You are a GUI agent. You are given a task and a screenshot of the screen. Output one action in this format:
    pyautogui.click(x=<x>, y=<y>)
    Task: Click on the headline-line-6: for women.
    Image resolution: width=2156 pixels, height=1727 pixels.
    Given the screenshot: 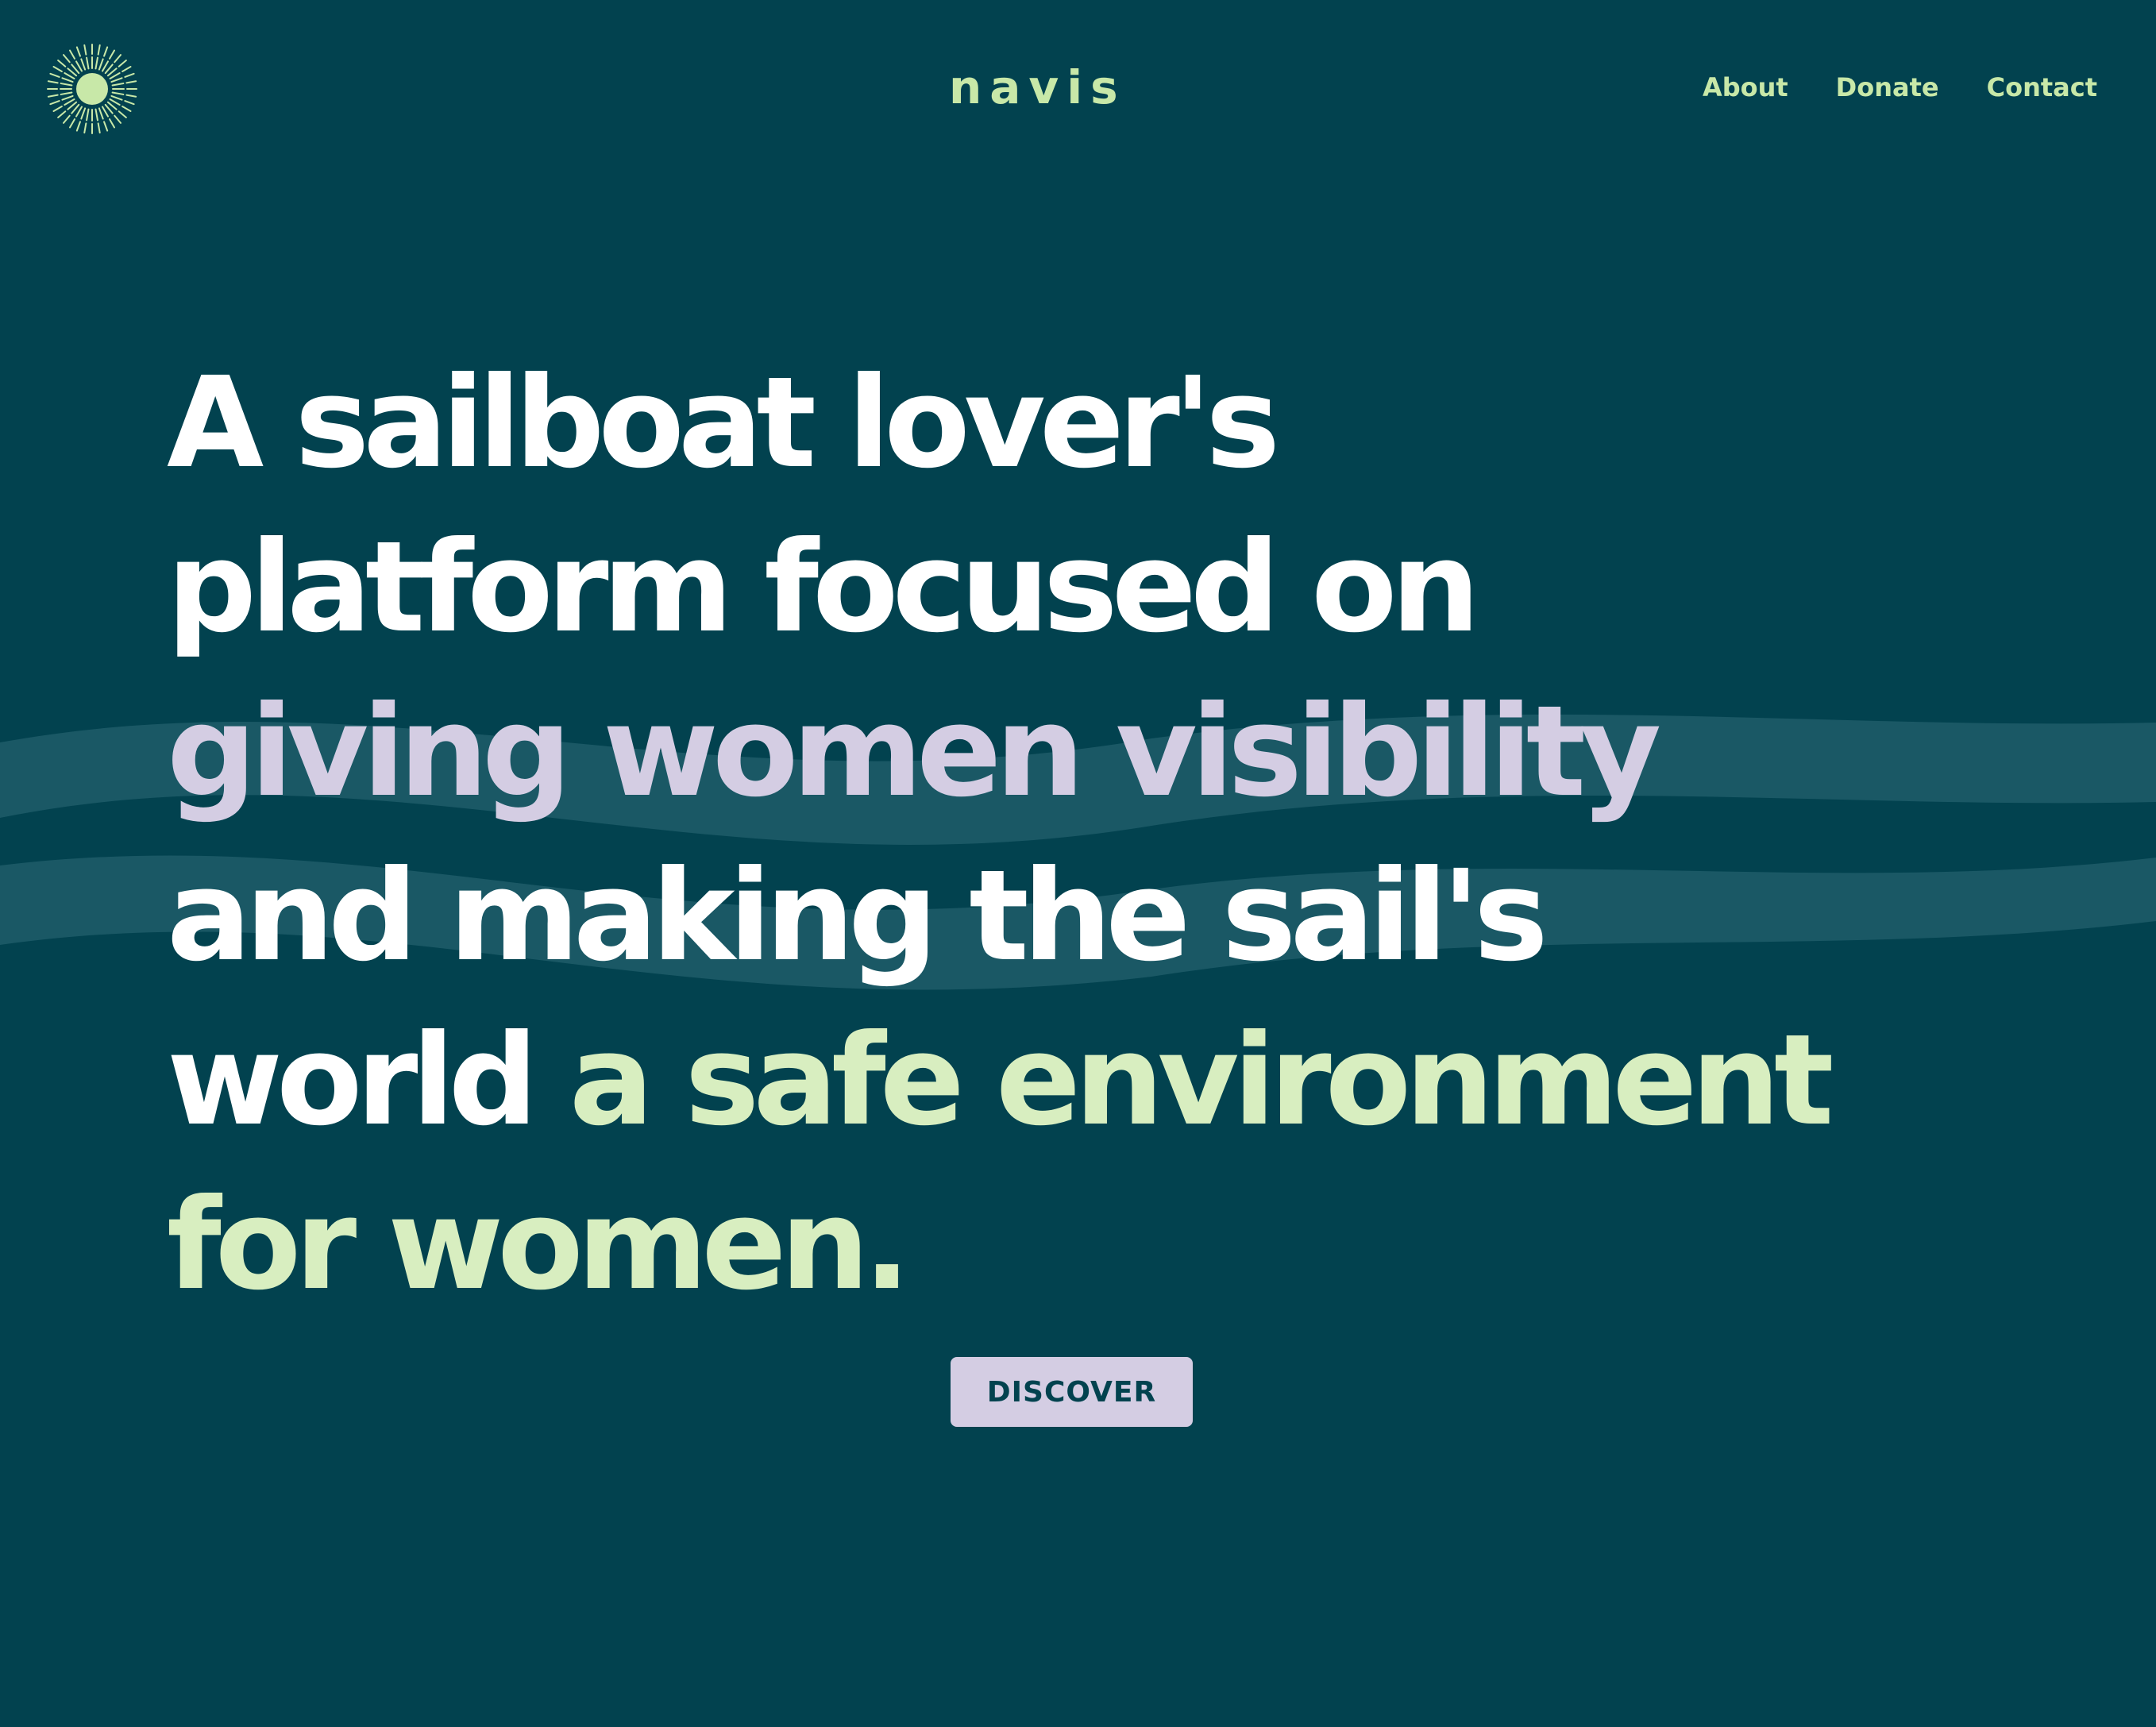 What is the action you would take?
    pyautogui.click(x=539, y=1245)
    